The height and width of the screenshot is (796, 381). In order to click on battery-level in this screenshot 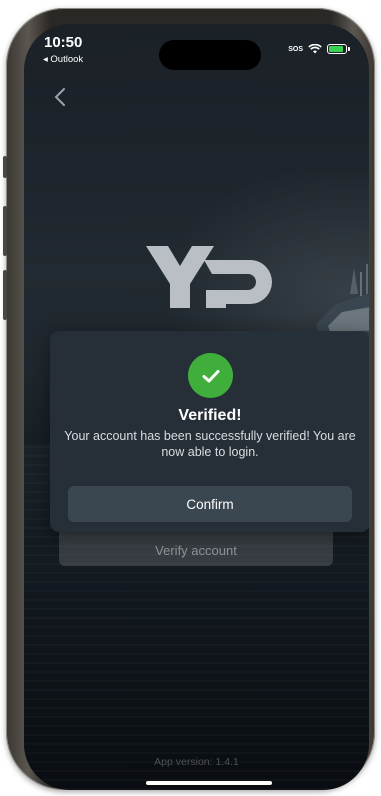, I will do `click(336, 49)`.